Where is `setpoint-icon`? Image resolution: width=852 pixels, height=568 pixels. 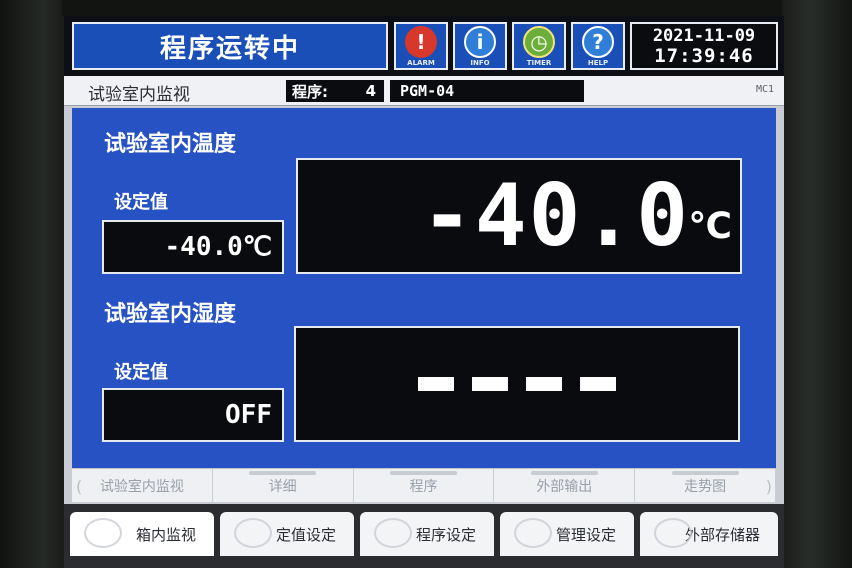 setpoint-icon is located at coordinates (253, 533).